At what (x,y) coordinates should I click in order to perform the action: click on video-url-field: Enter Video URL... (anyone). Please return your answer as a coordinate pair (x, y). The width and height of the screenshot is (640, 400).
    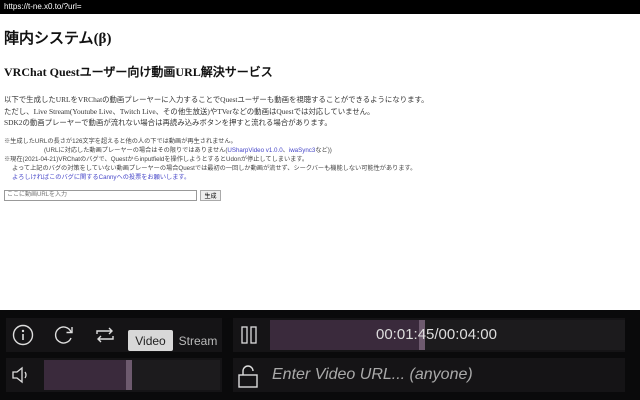
    Looking at the image, I should click on (372, 375).